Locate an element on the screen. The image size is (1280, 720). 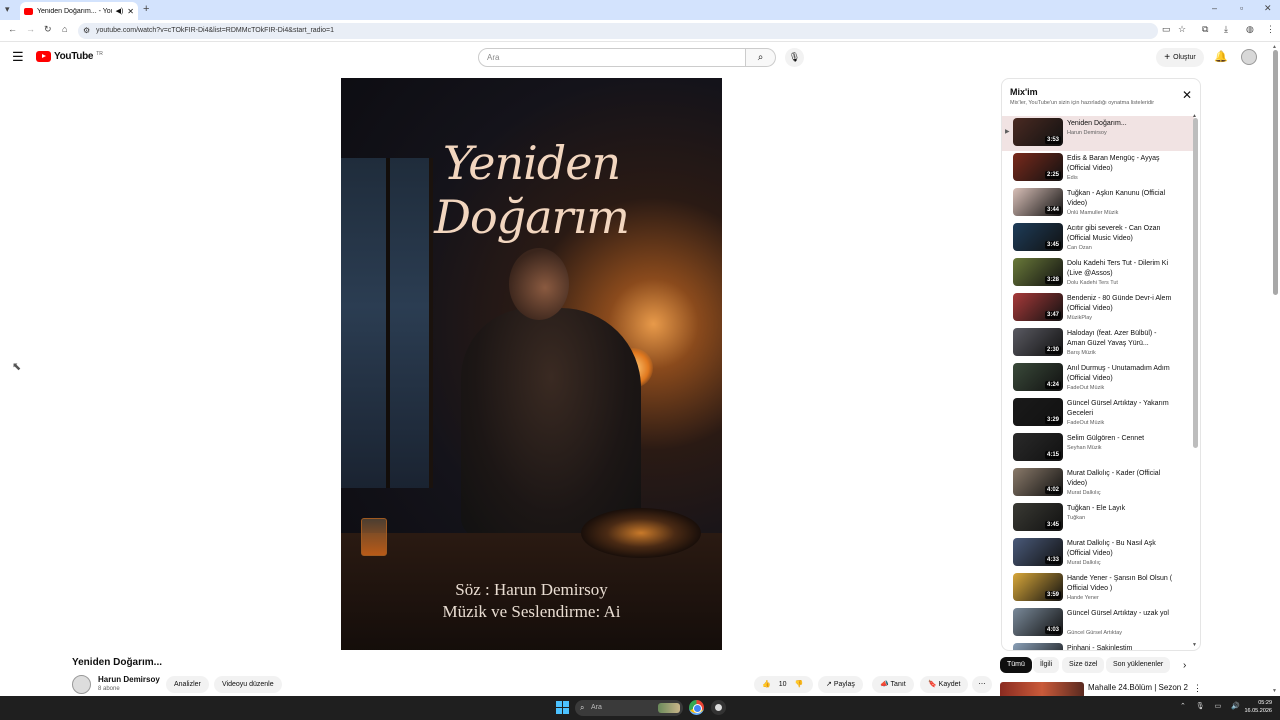
channel-name: Harun Demirsoy is located at coordinates (129, 679).